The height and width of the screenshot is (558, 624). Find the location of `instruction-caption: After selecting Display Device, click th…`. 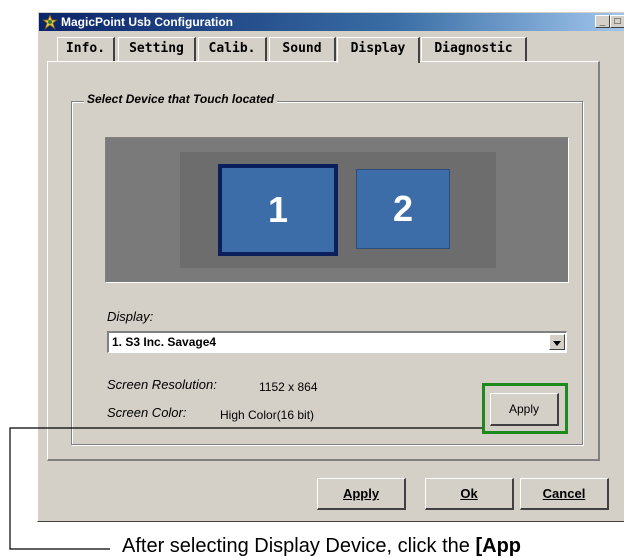

instruction-caption: After selecting Display Device, click th… is located at coordinates (321, 546).